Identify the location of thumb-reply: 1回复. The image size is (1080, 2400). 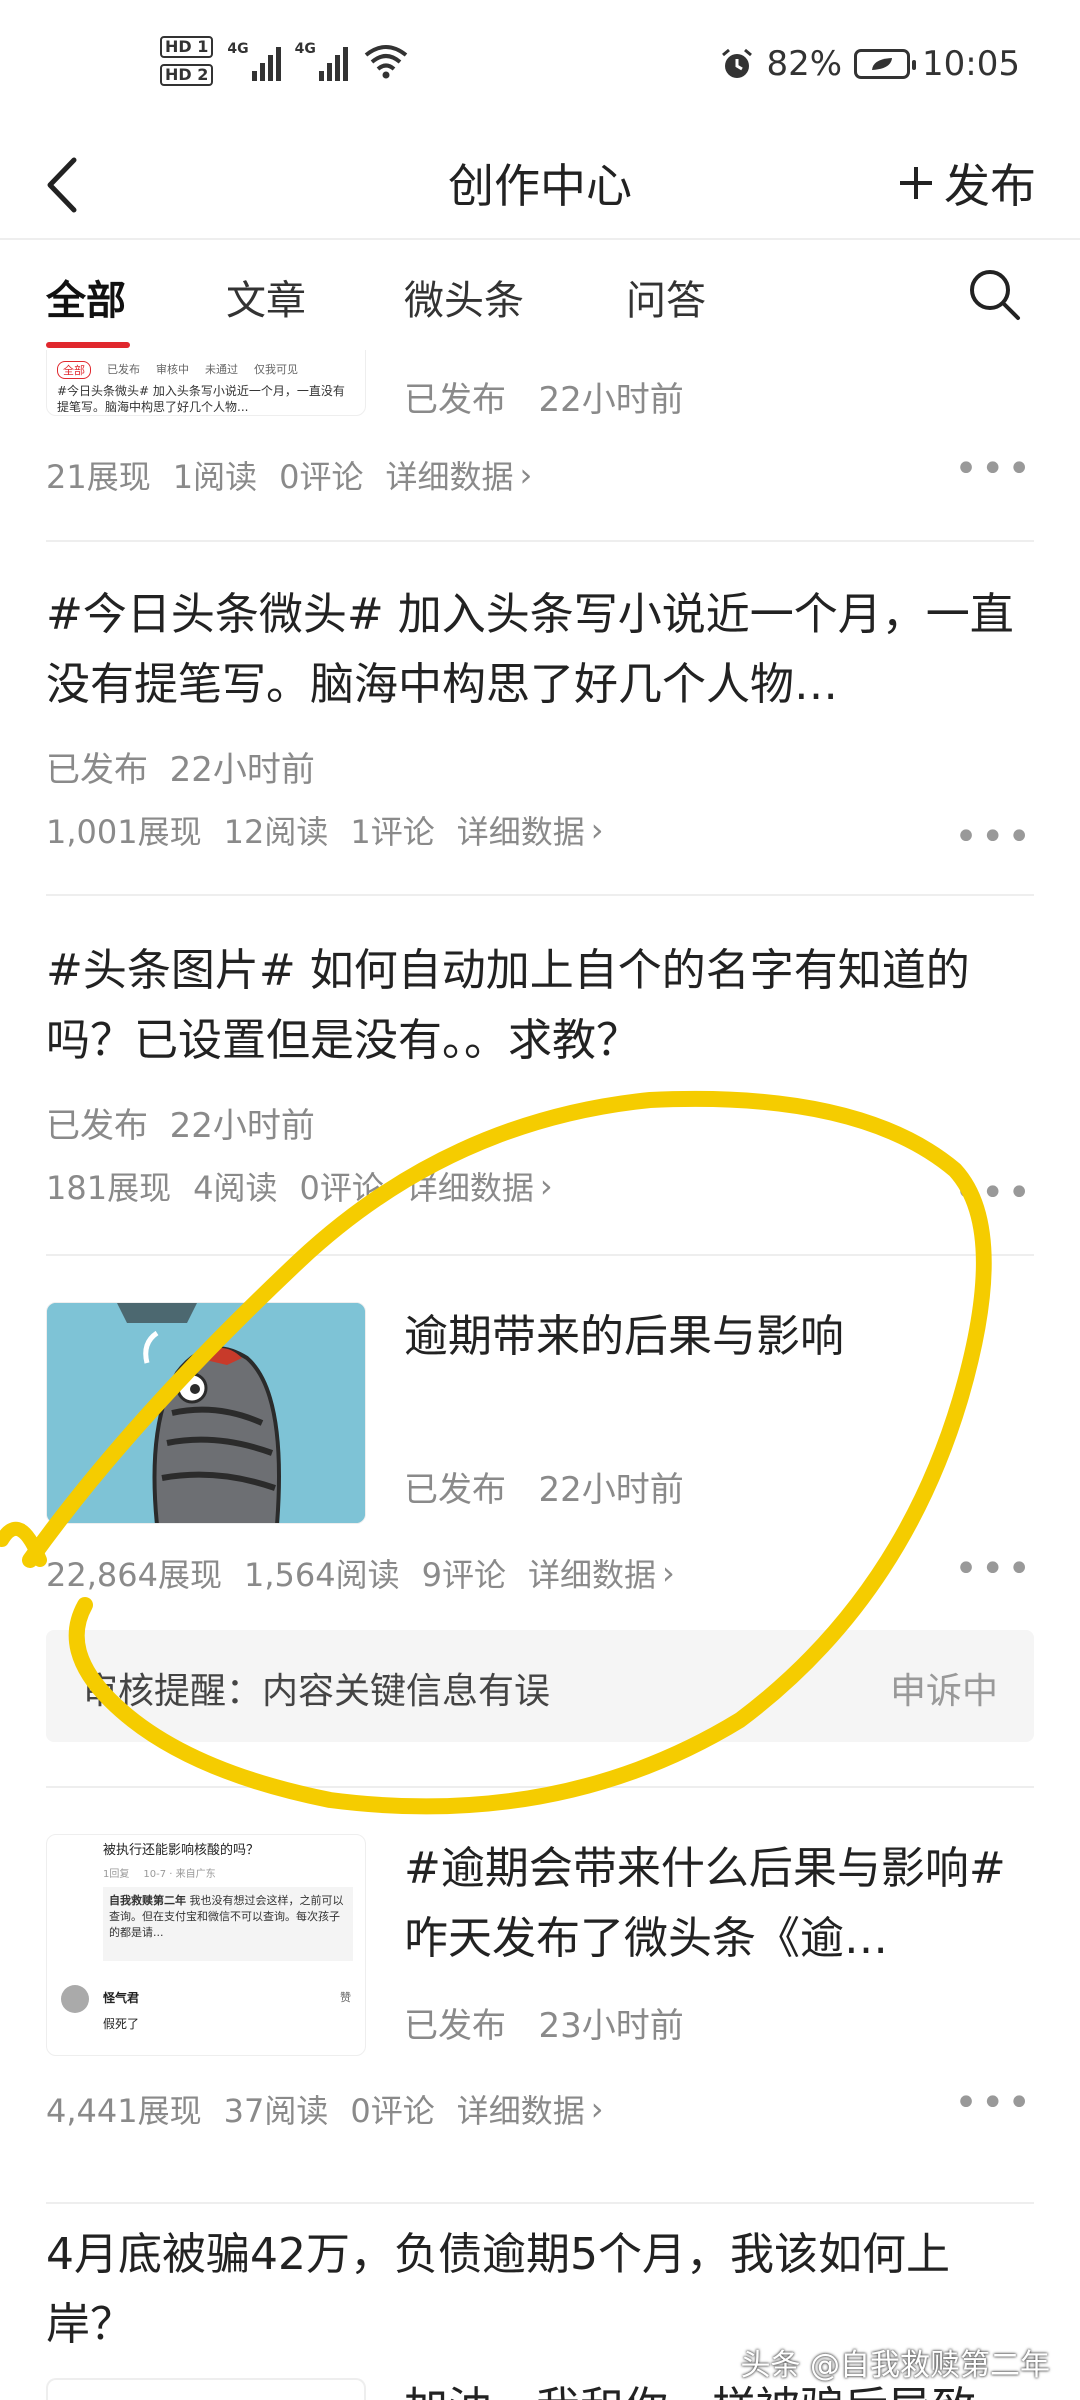
(116, 1874).